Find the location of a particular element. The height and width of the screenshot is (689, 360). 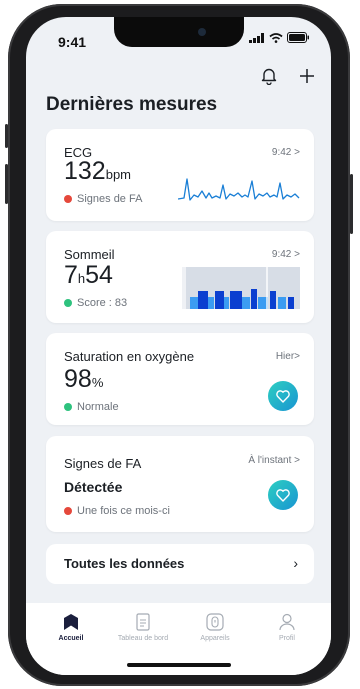

ecg-waveform is located at coordinates (239, 189).